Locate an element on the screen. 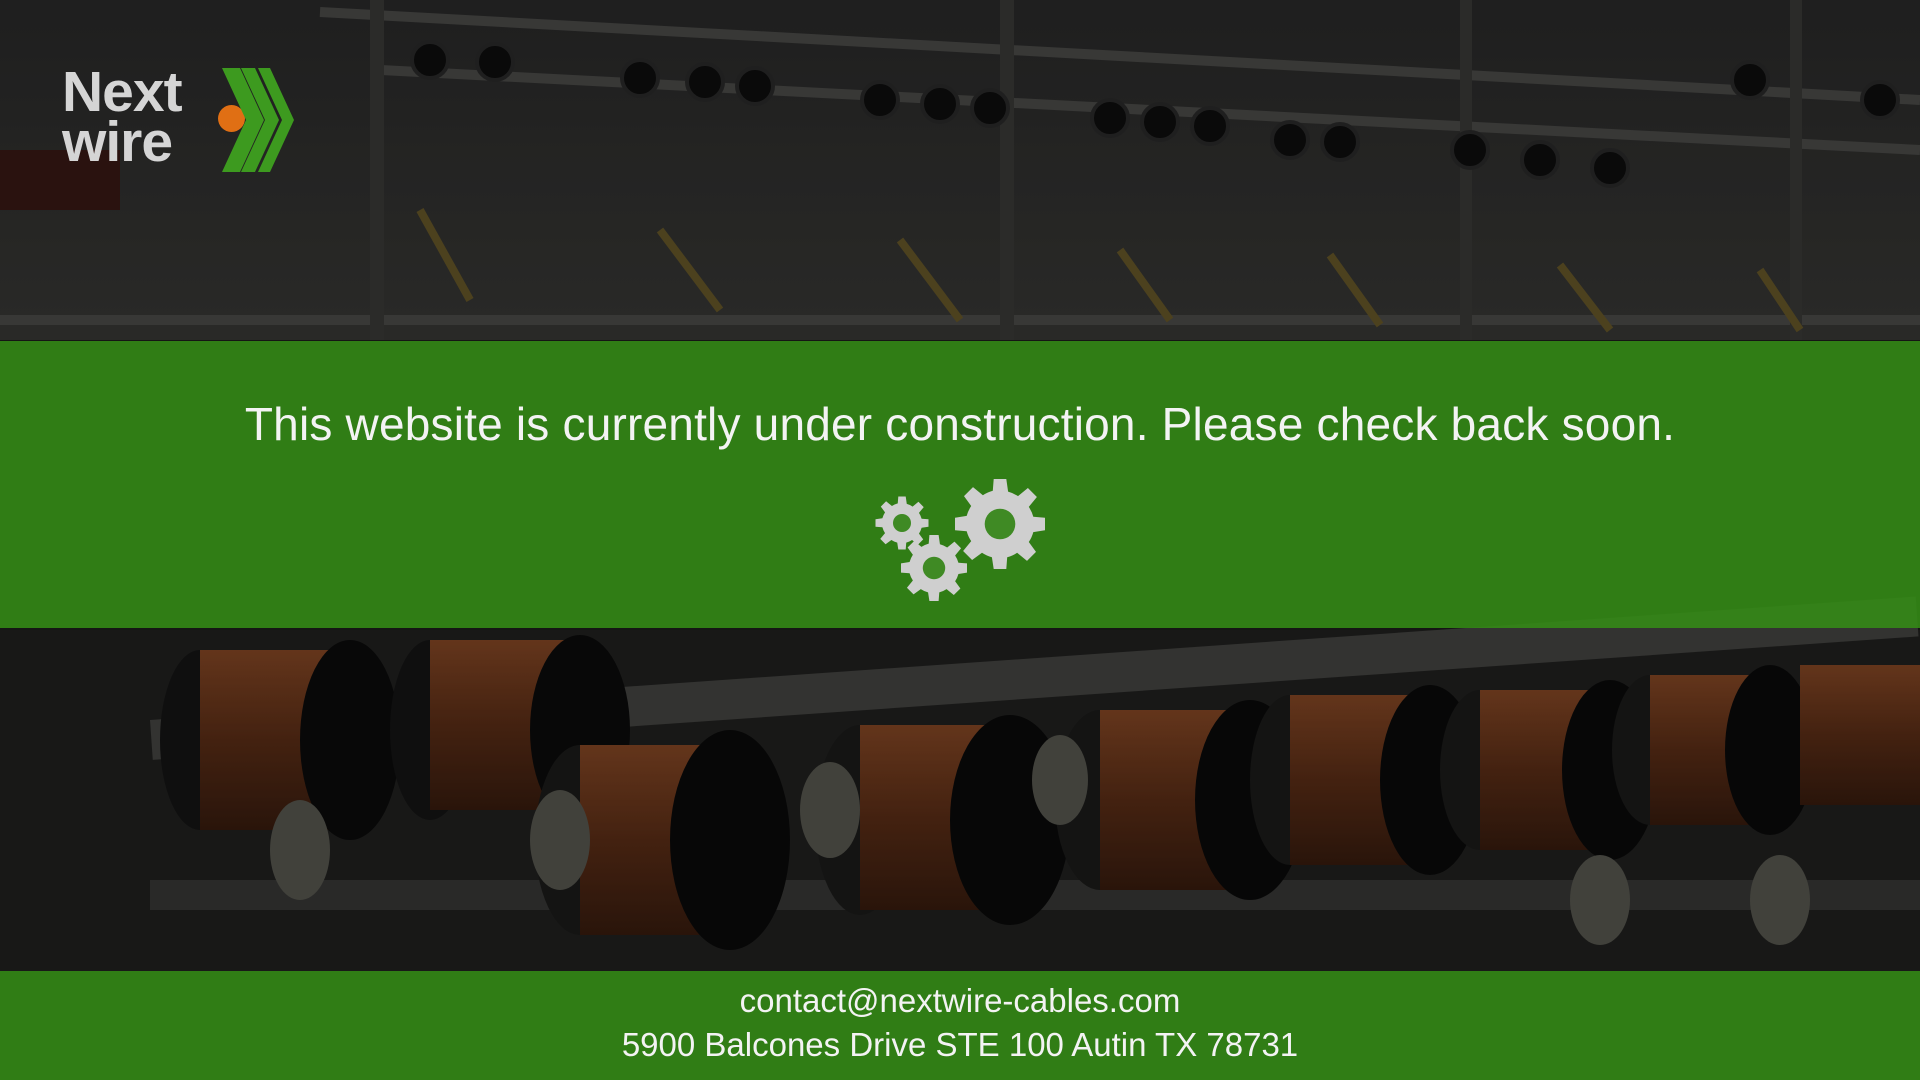  logo-word-wire: wire is located at coordinates (117, 142).